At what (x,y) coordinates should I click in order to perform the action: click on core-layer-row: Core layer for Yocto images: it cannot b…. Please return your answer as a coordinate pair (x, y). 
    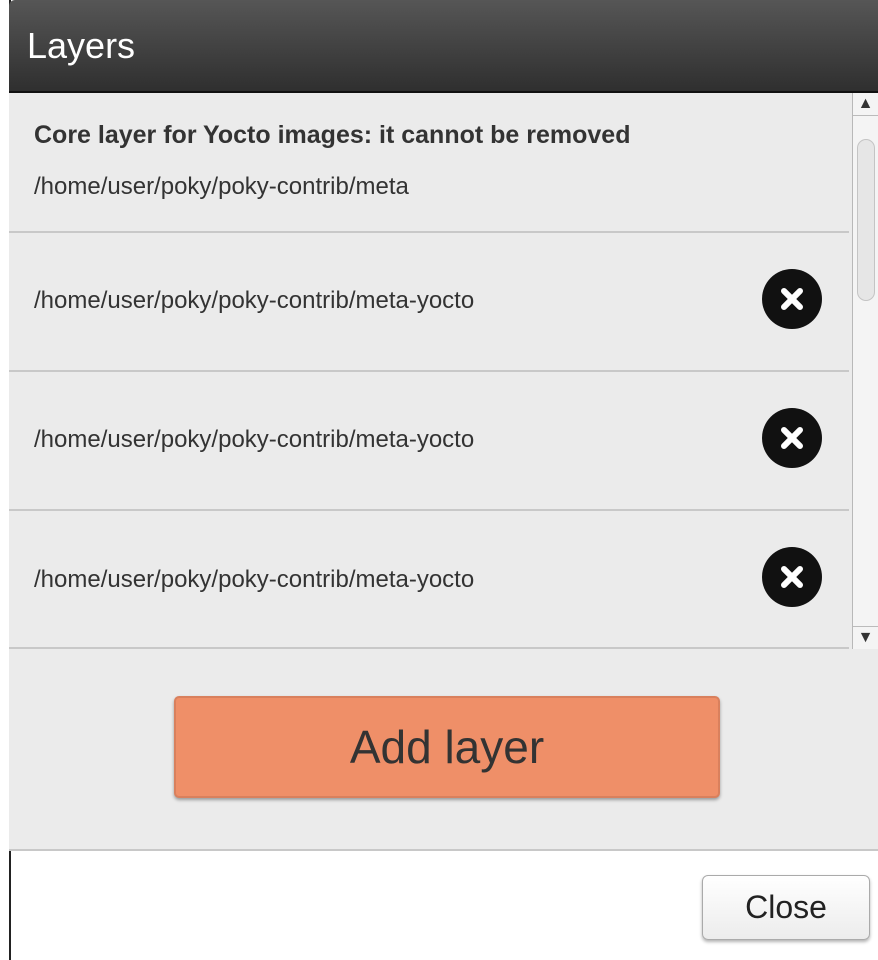
    Looking at the image, I should click on (429, 163).